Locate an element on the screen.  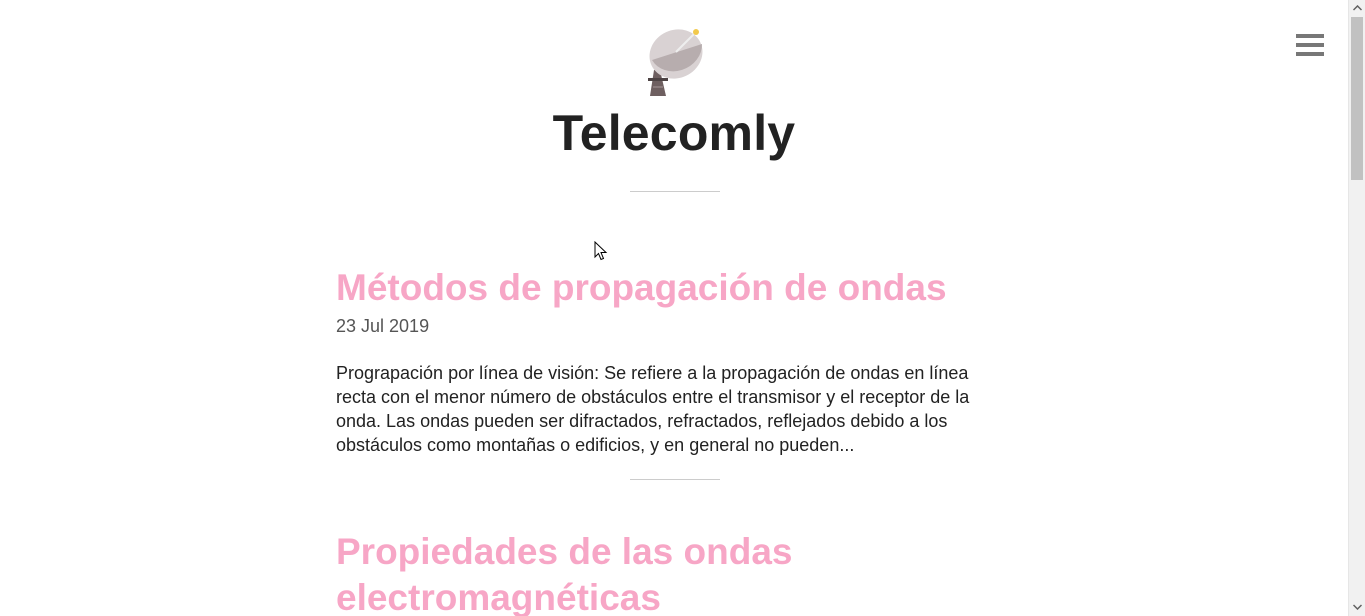
post-title-line: electromagnéticas is located at coordinates (498, 596).